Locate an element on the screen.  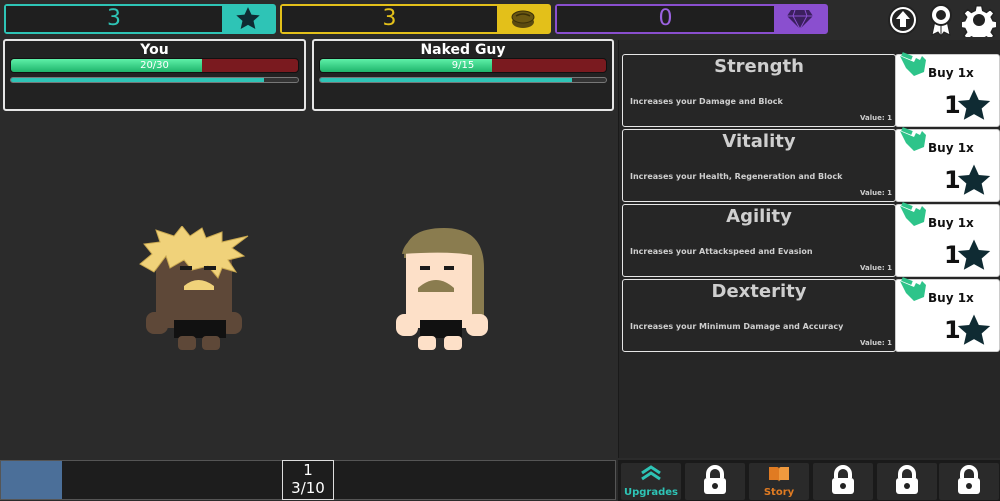
coins-value: 3 is located at coordinates (389, 19).